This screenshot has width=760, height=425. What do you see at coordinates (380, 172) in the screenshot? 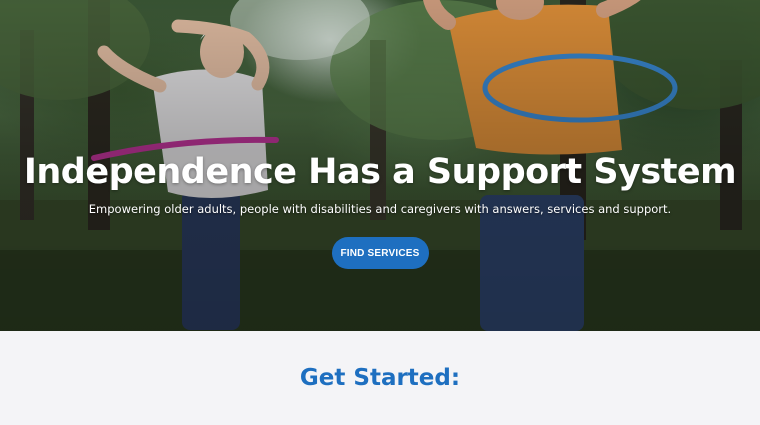
I see `hero-title: Independence Has a Support System` at bounding box center [380, 172].